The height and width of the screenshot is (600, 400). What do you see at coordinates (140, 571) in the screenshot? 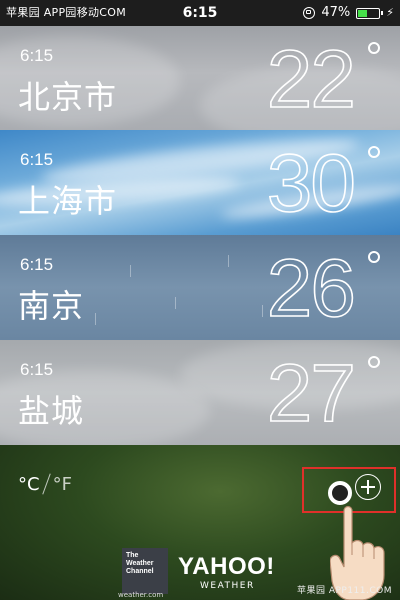
I see `twc-line: Channel` at bounding box center [140, 571].